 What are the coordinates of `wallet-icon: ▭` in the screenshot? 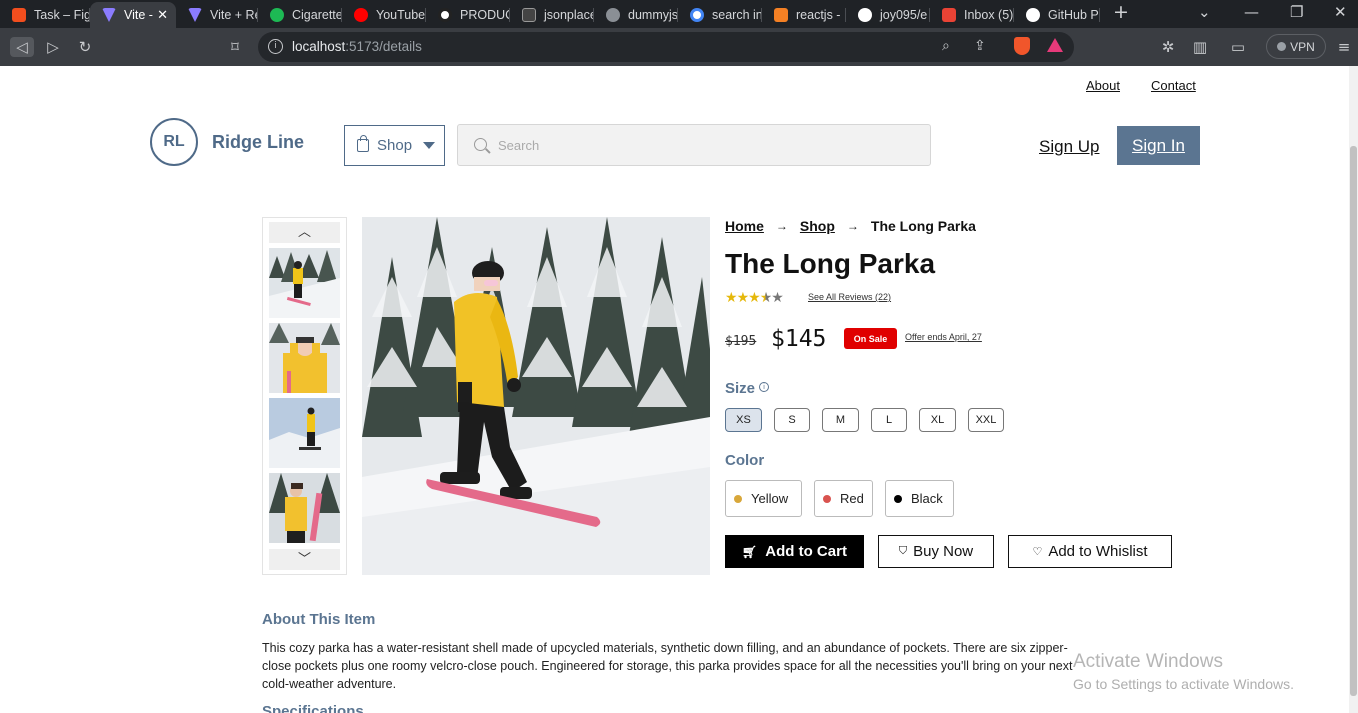 It's located at (1238, 47).